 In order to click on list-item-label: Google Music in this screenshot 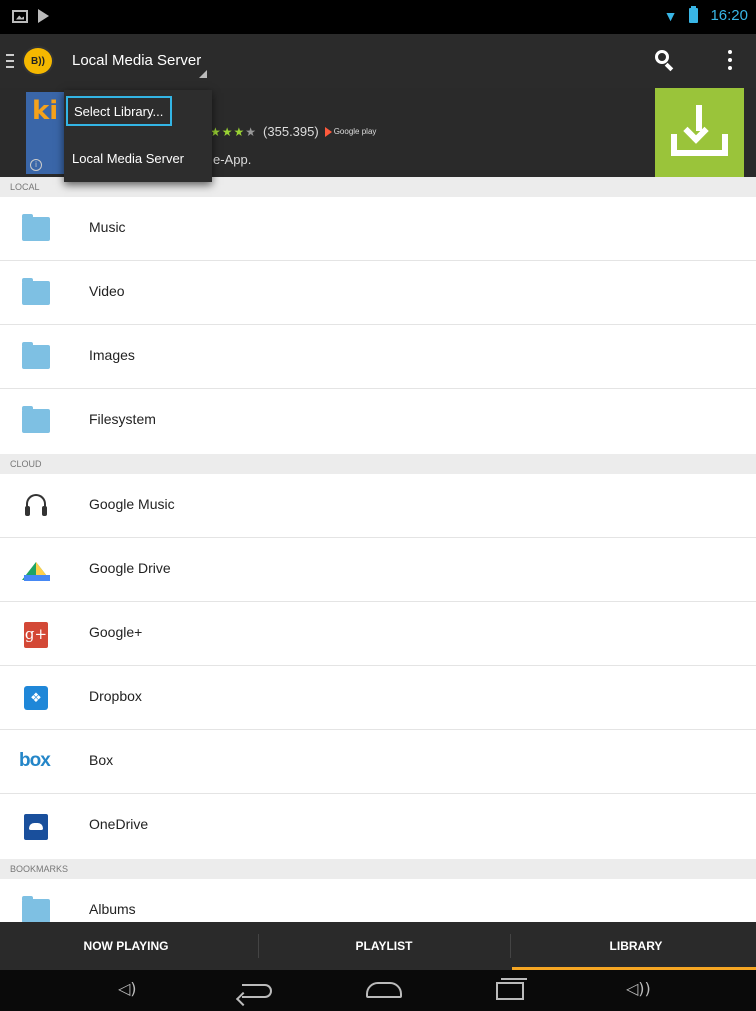, I will do `click(132, 504)`.